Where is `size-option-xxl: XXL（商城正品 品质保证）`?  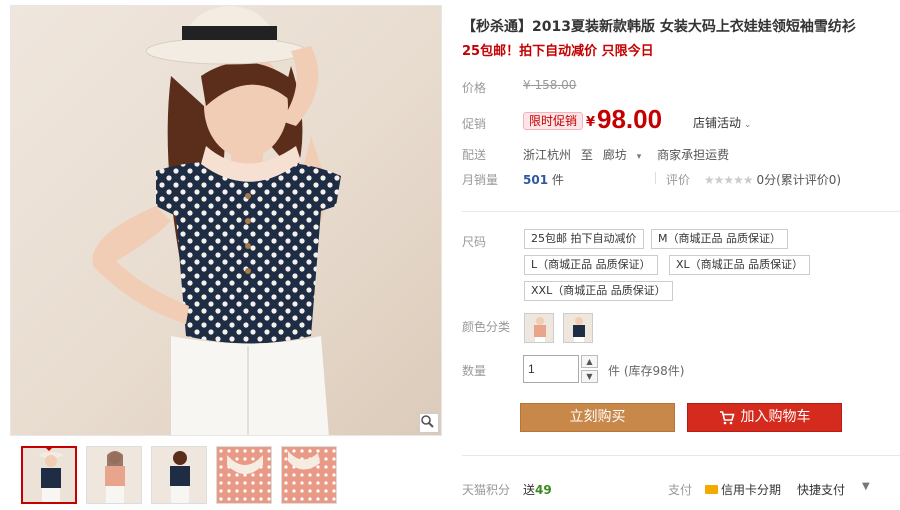
size-option-xxl: XXL（商城正品 品质保证） is located at coordinates (598, 291).